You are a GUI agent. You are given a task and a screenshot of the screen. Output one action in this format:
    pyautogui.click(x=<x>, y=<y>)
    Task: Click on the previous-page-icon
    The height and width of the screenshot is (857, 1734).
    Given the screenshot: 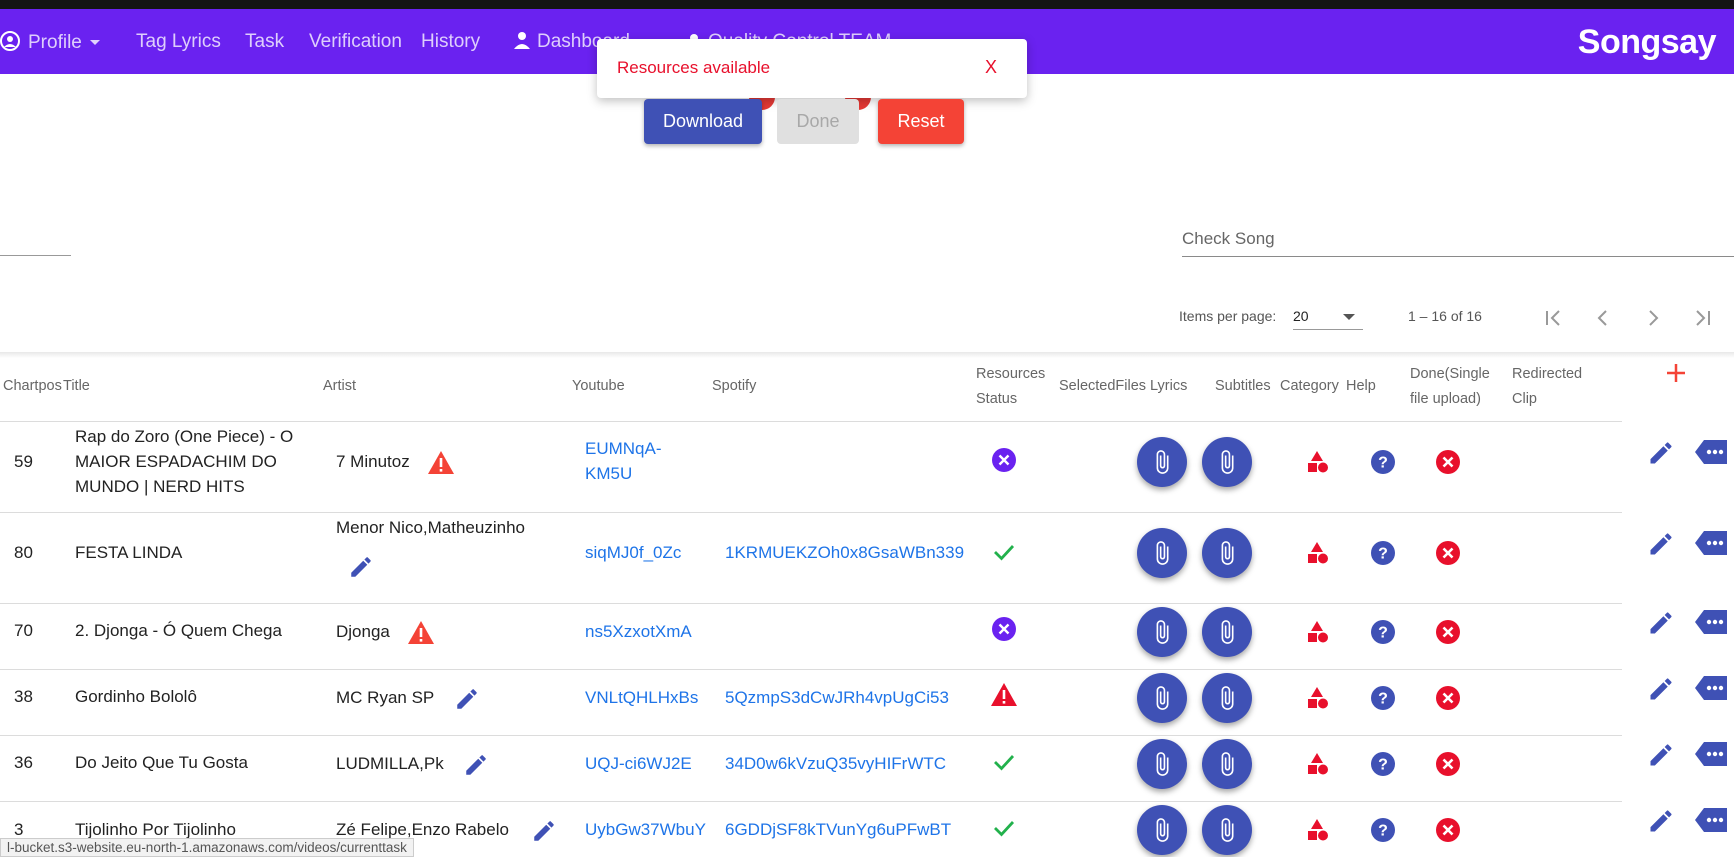 What is the action you would take?
    pyautogui.click(x=1603, y=318)
    